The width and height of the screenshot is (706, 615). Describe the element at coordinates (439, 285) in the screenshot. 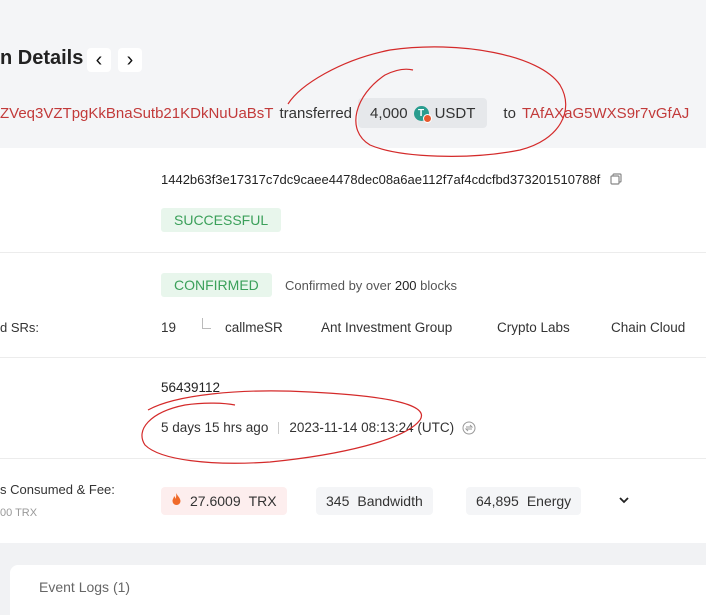

I see `confirmation-suffix: blocks` at that location.